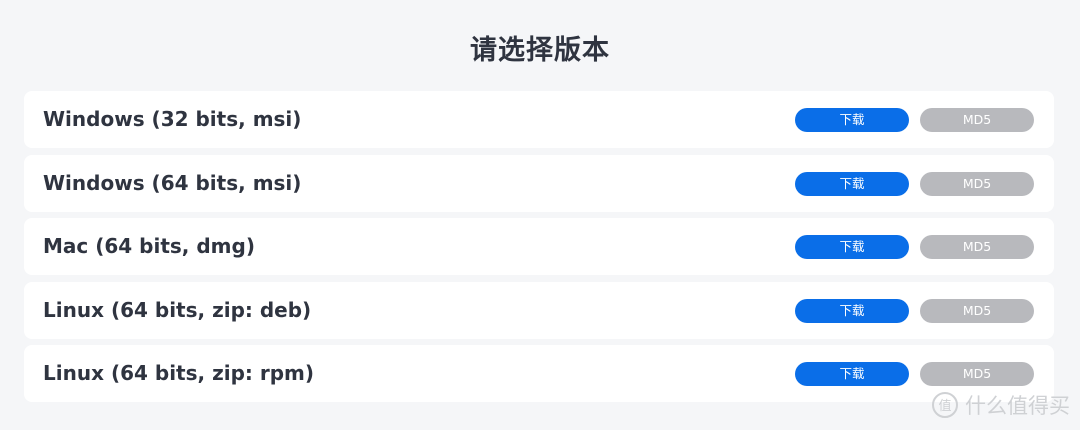  I want to click on version-label: Mac (64 bits, dmg), so click(149, 246).